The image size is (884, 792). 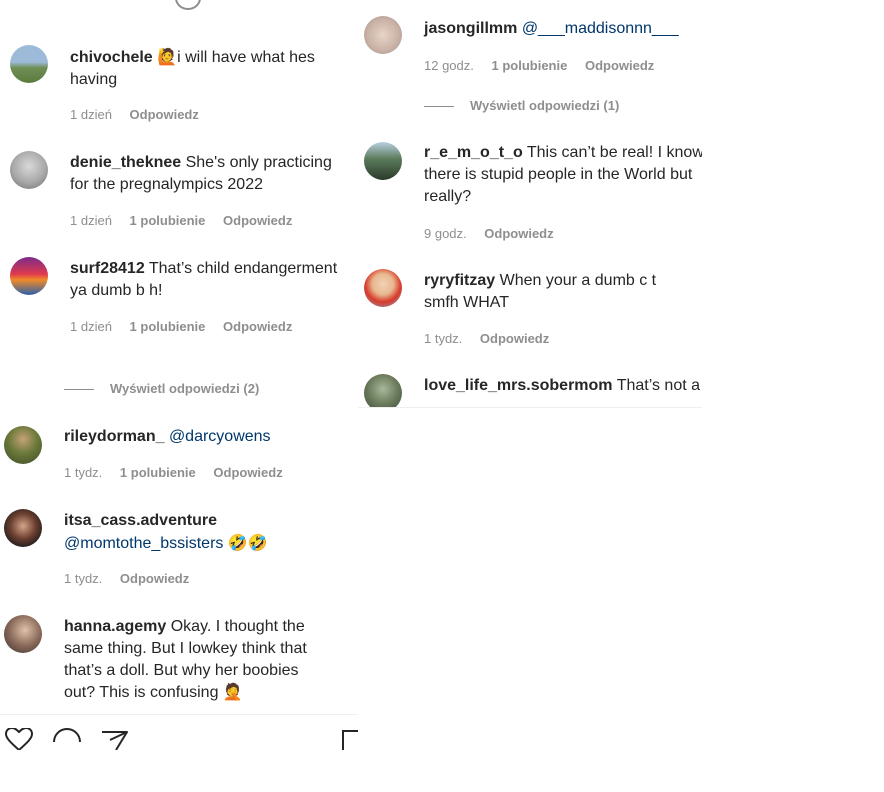 I want to click on comment-username: r_e_m_o_t_o, so click(x=473, y=152).